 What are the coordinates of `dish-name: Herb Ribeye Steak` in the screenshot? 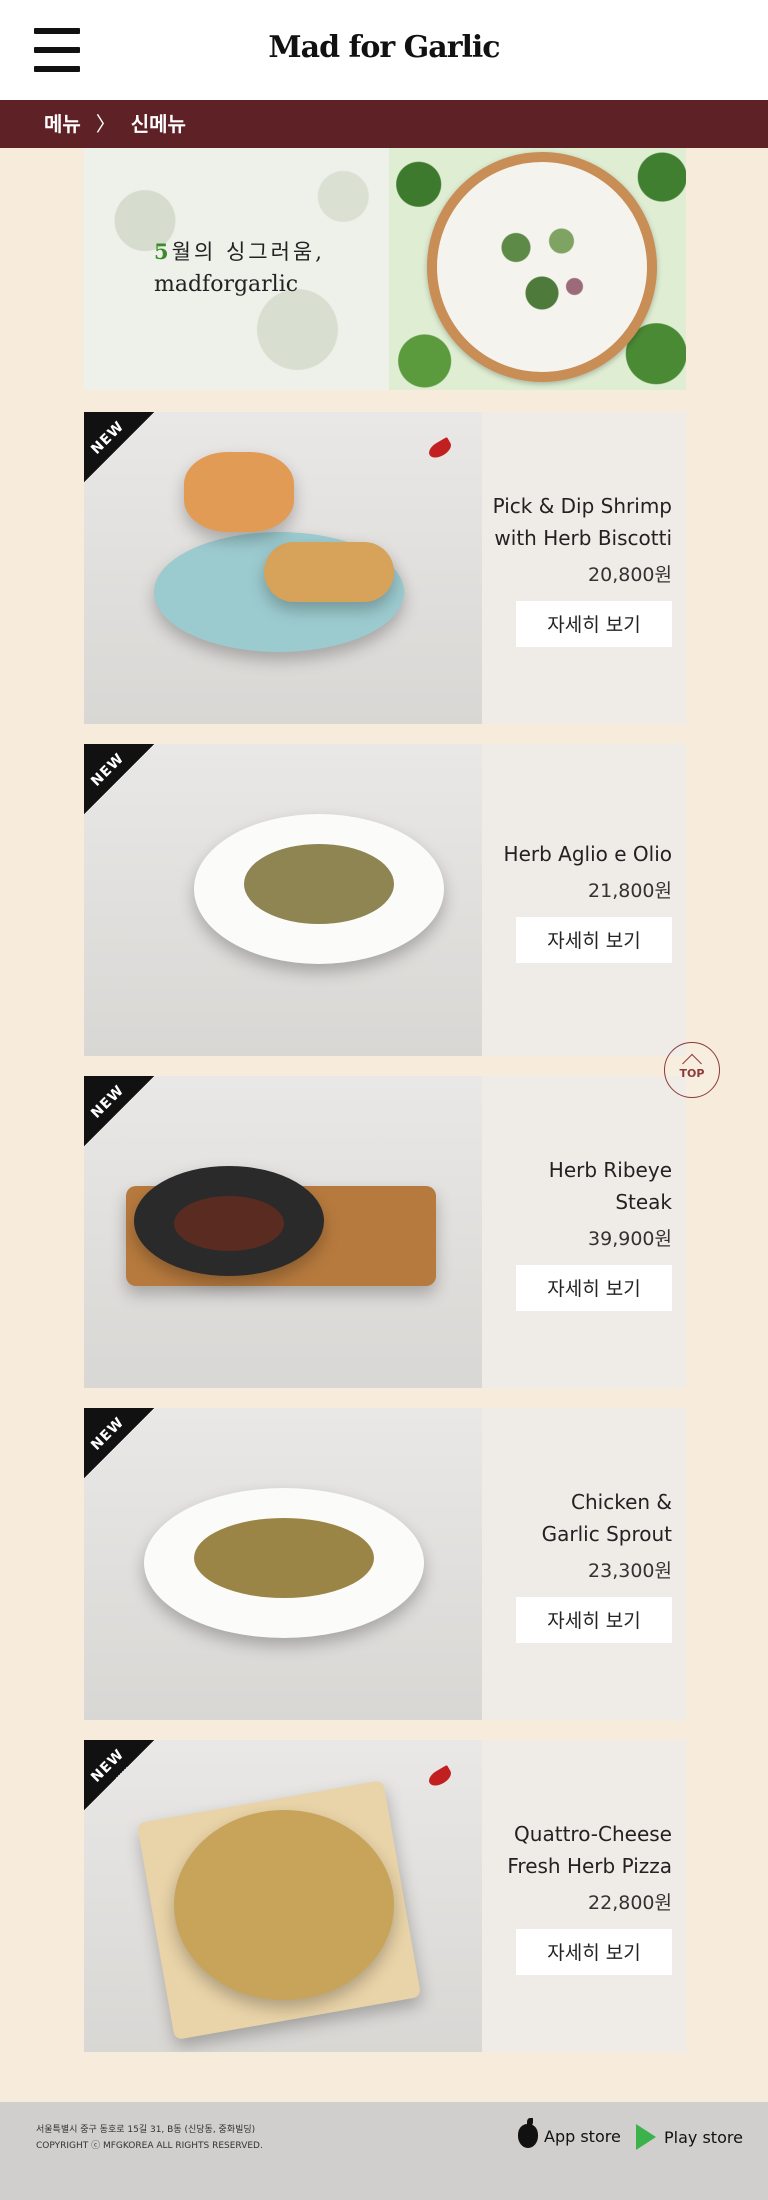 It's located at (610, 1185).